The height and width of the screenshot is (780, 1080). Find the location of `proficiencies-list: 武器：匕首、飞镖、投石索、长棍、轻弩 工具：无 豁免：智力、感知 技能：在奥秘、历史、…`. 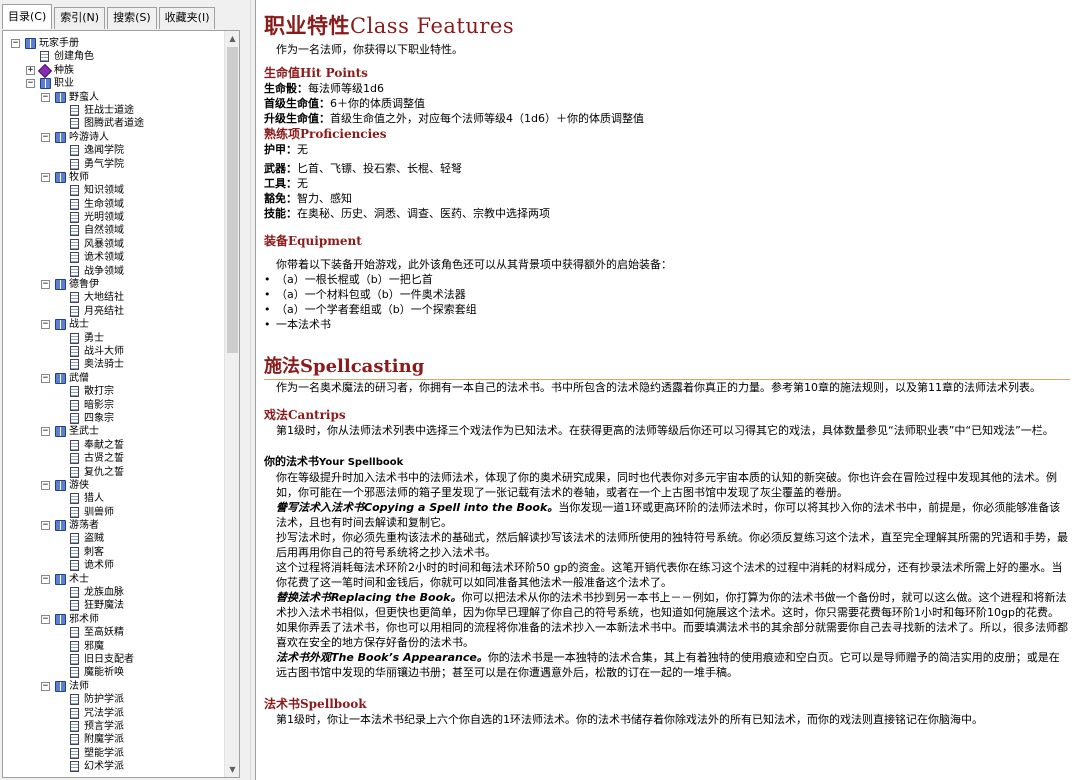

proficiencies-list: 武器：匕首、飞镖、投石索、长棍、轻弩 工具：无 豁免：智力、感知 技能：在奥秘、历史、… is located at coordinates (667, 191).